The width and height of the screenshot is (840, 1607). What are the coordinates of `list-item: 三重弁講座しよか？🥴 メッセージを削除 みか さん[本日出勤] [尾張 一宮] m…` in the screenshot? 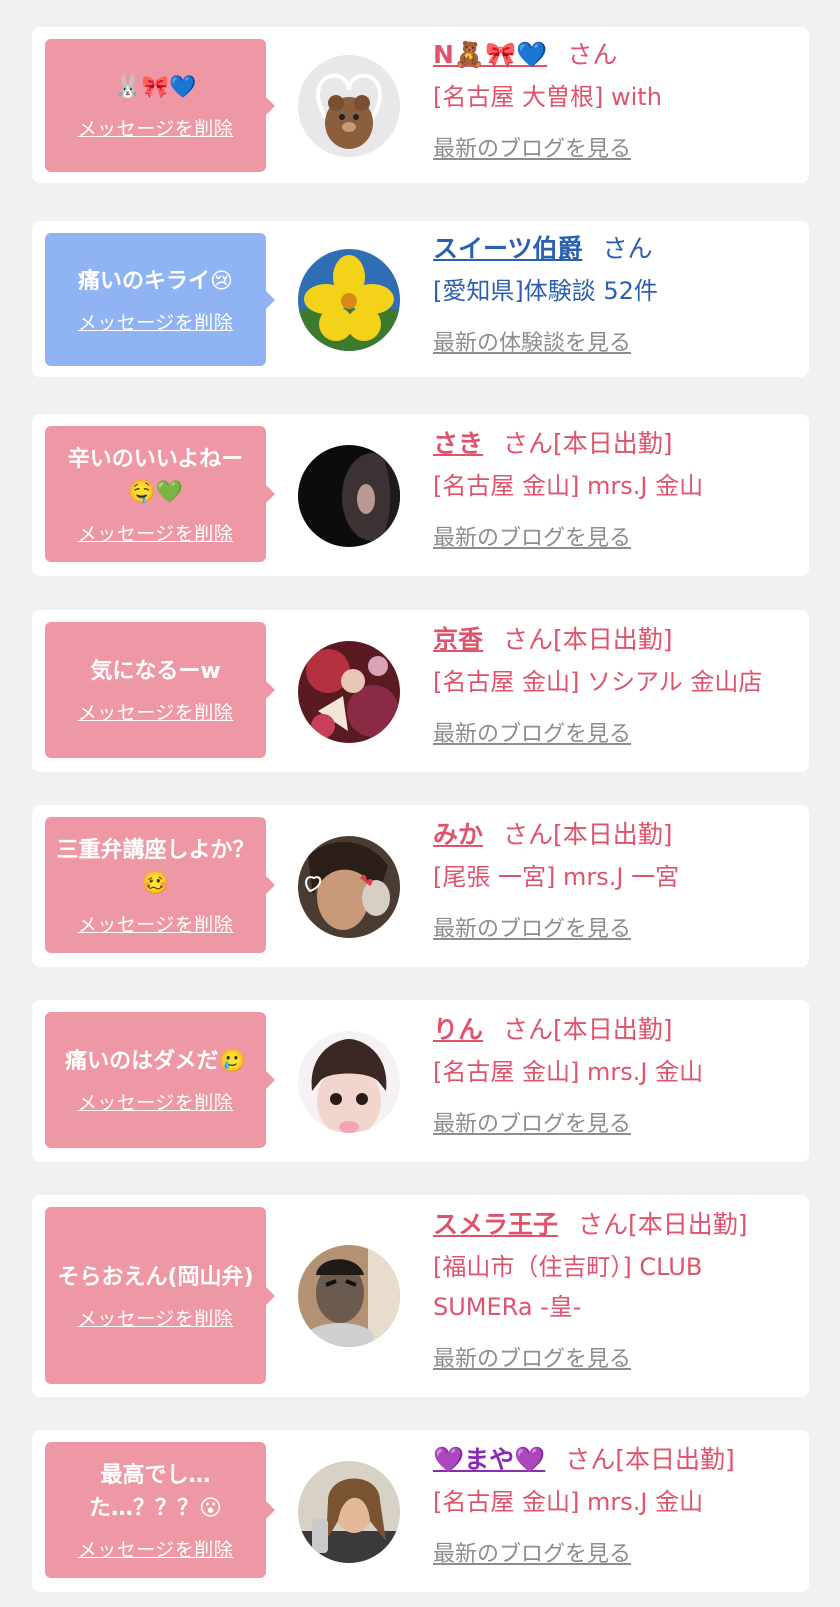 It's located at (420, 886).